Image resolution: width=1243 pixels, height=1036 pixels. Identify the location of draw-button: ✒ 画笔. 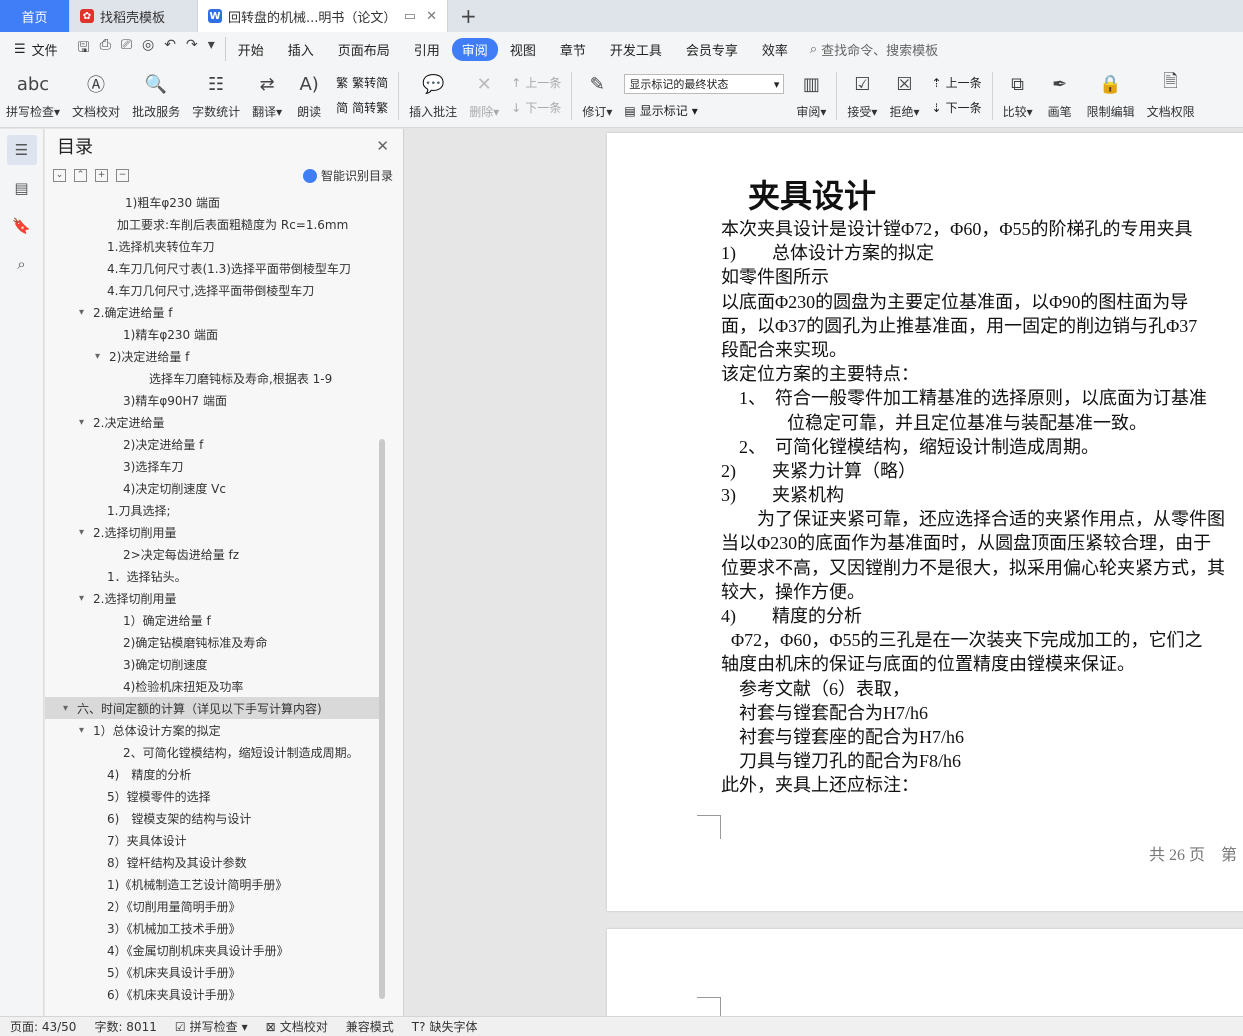
(1060, 95).